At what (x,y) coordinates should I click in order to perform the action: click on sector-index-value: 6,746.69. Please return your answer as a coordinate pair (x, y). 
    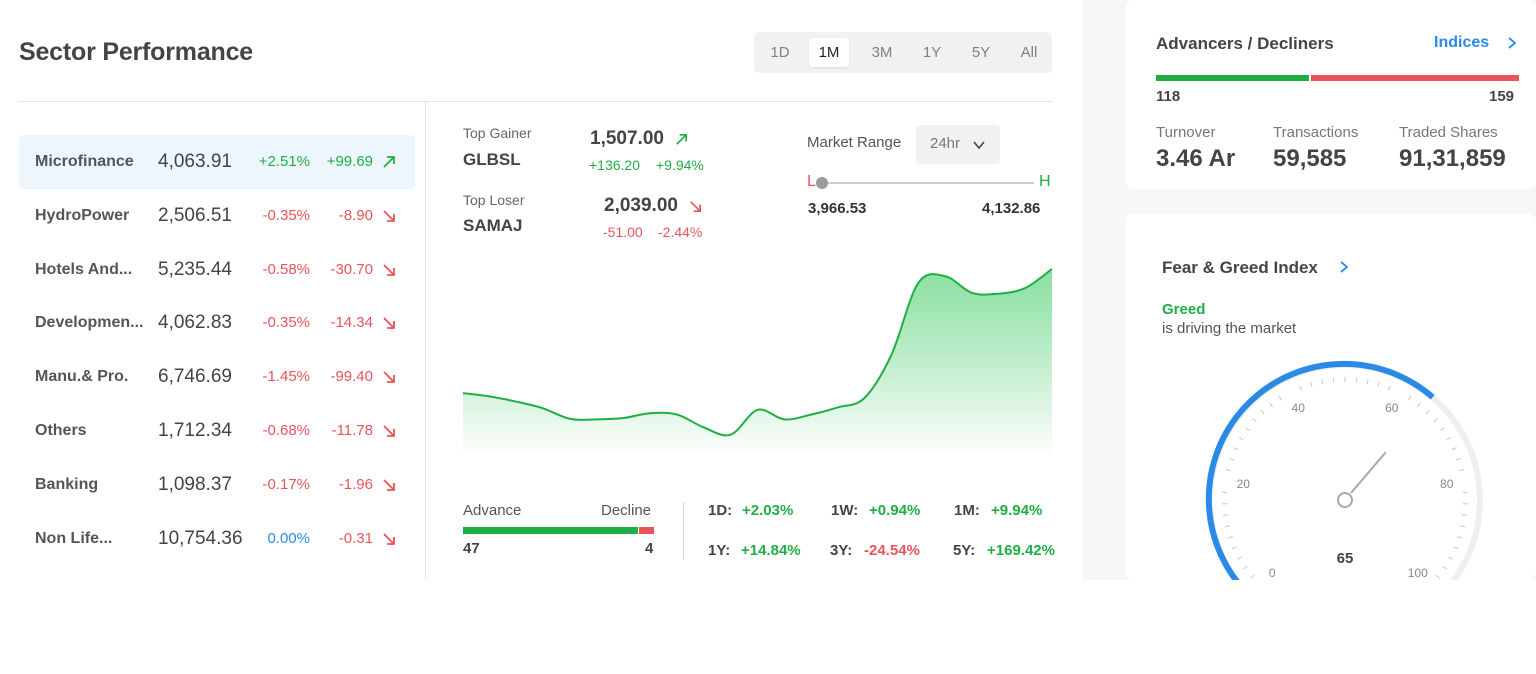
    Looking at the image, I should click on (195, 377).